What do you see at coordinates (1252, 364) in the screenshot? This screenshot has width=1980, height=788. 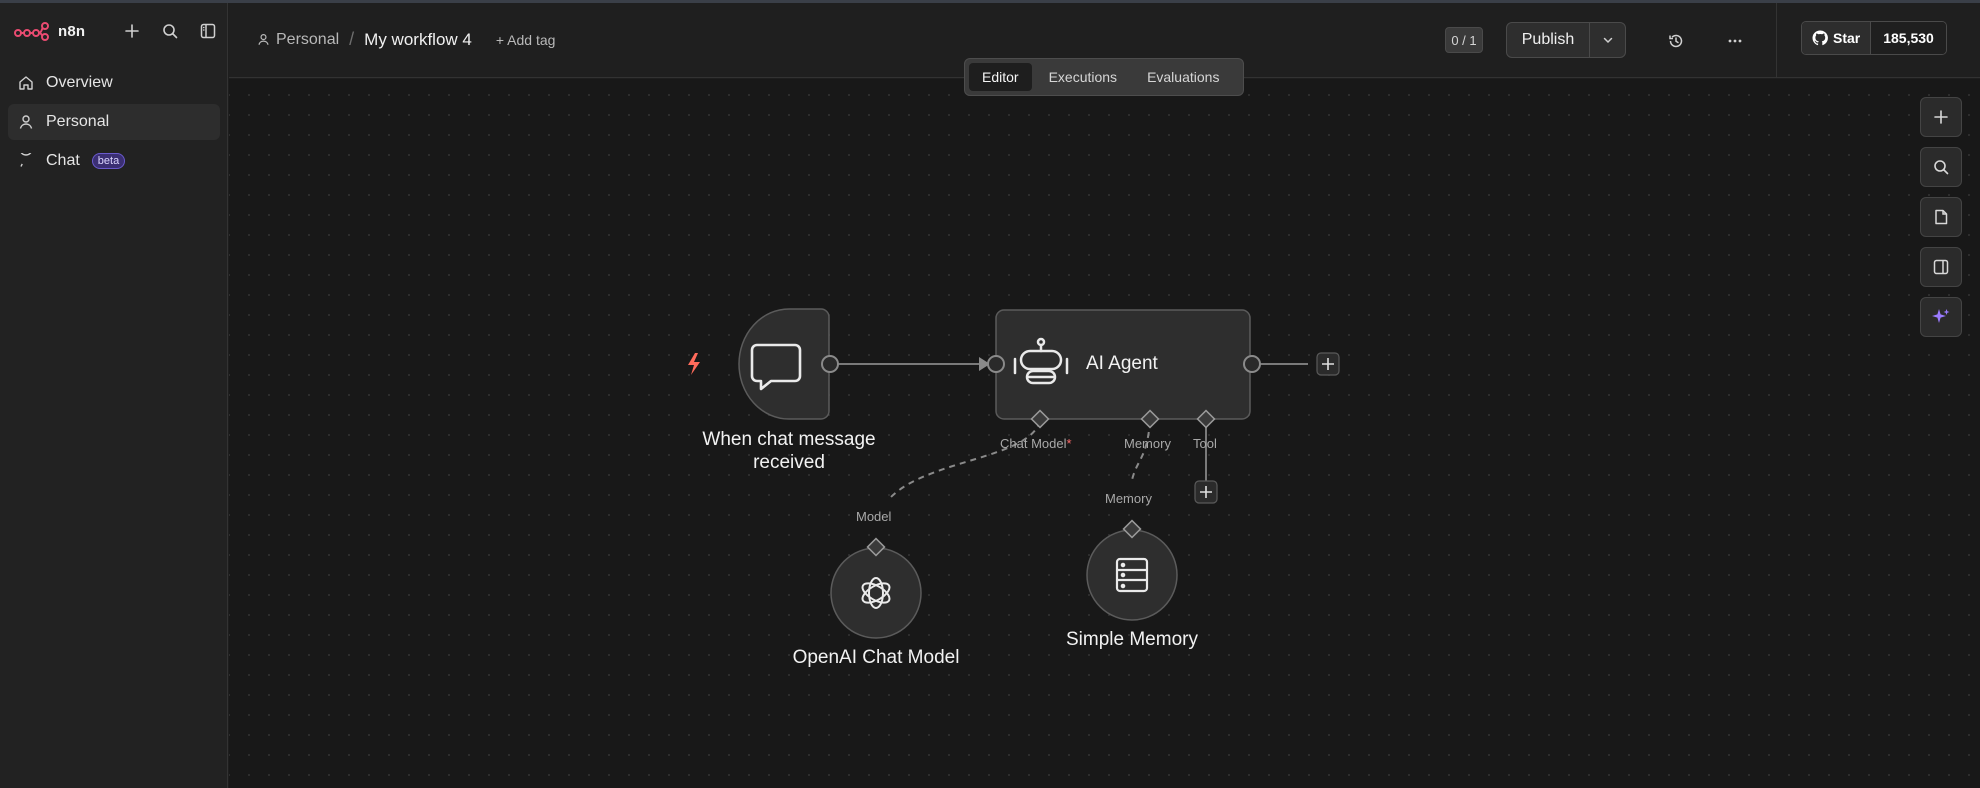 I see `agent-output-handle` at bounding box center [1252, 364].